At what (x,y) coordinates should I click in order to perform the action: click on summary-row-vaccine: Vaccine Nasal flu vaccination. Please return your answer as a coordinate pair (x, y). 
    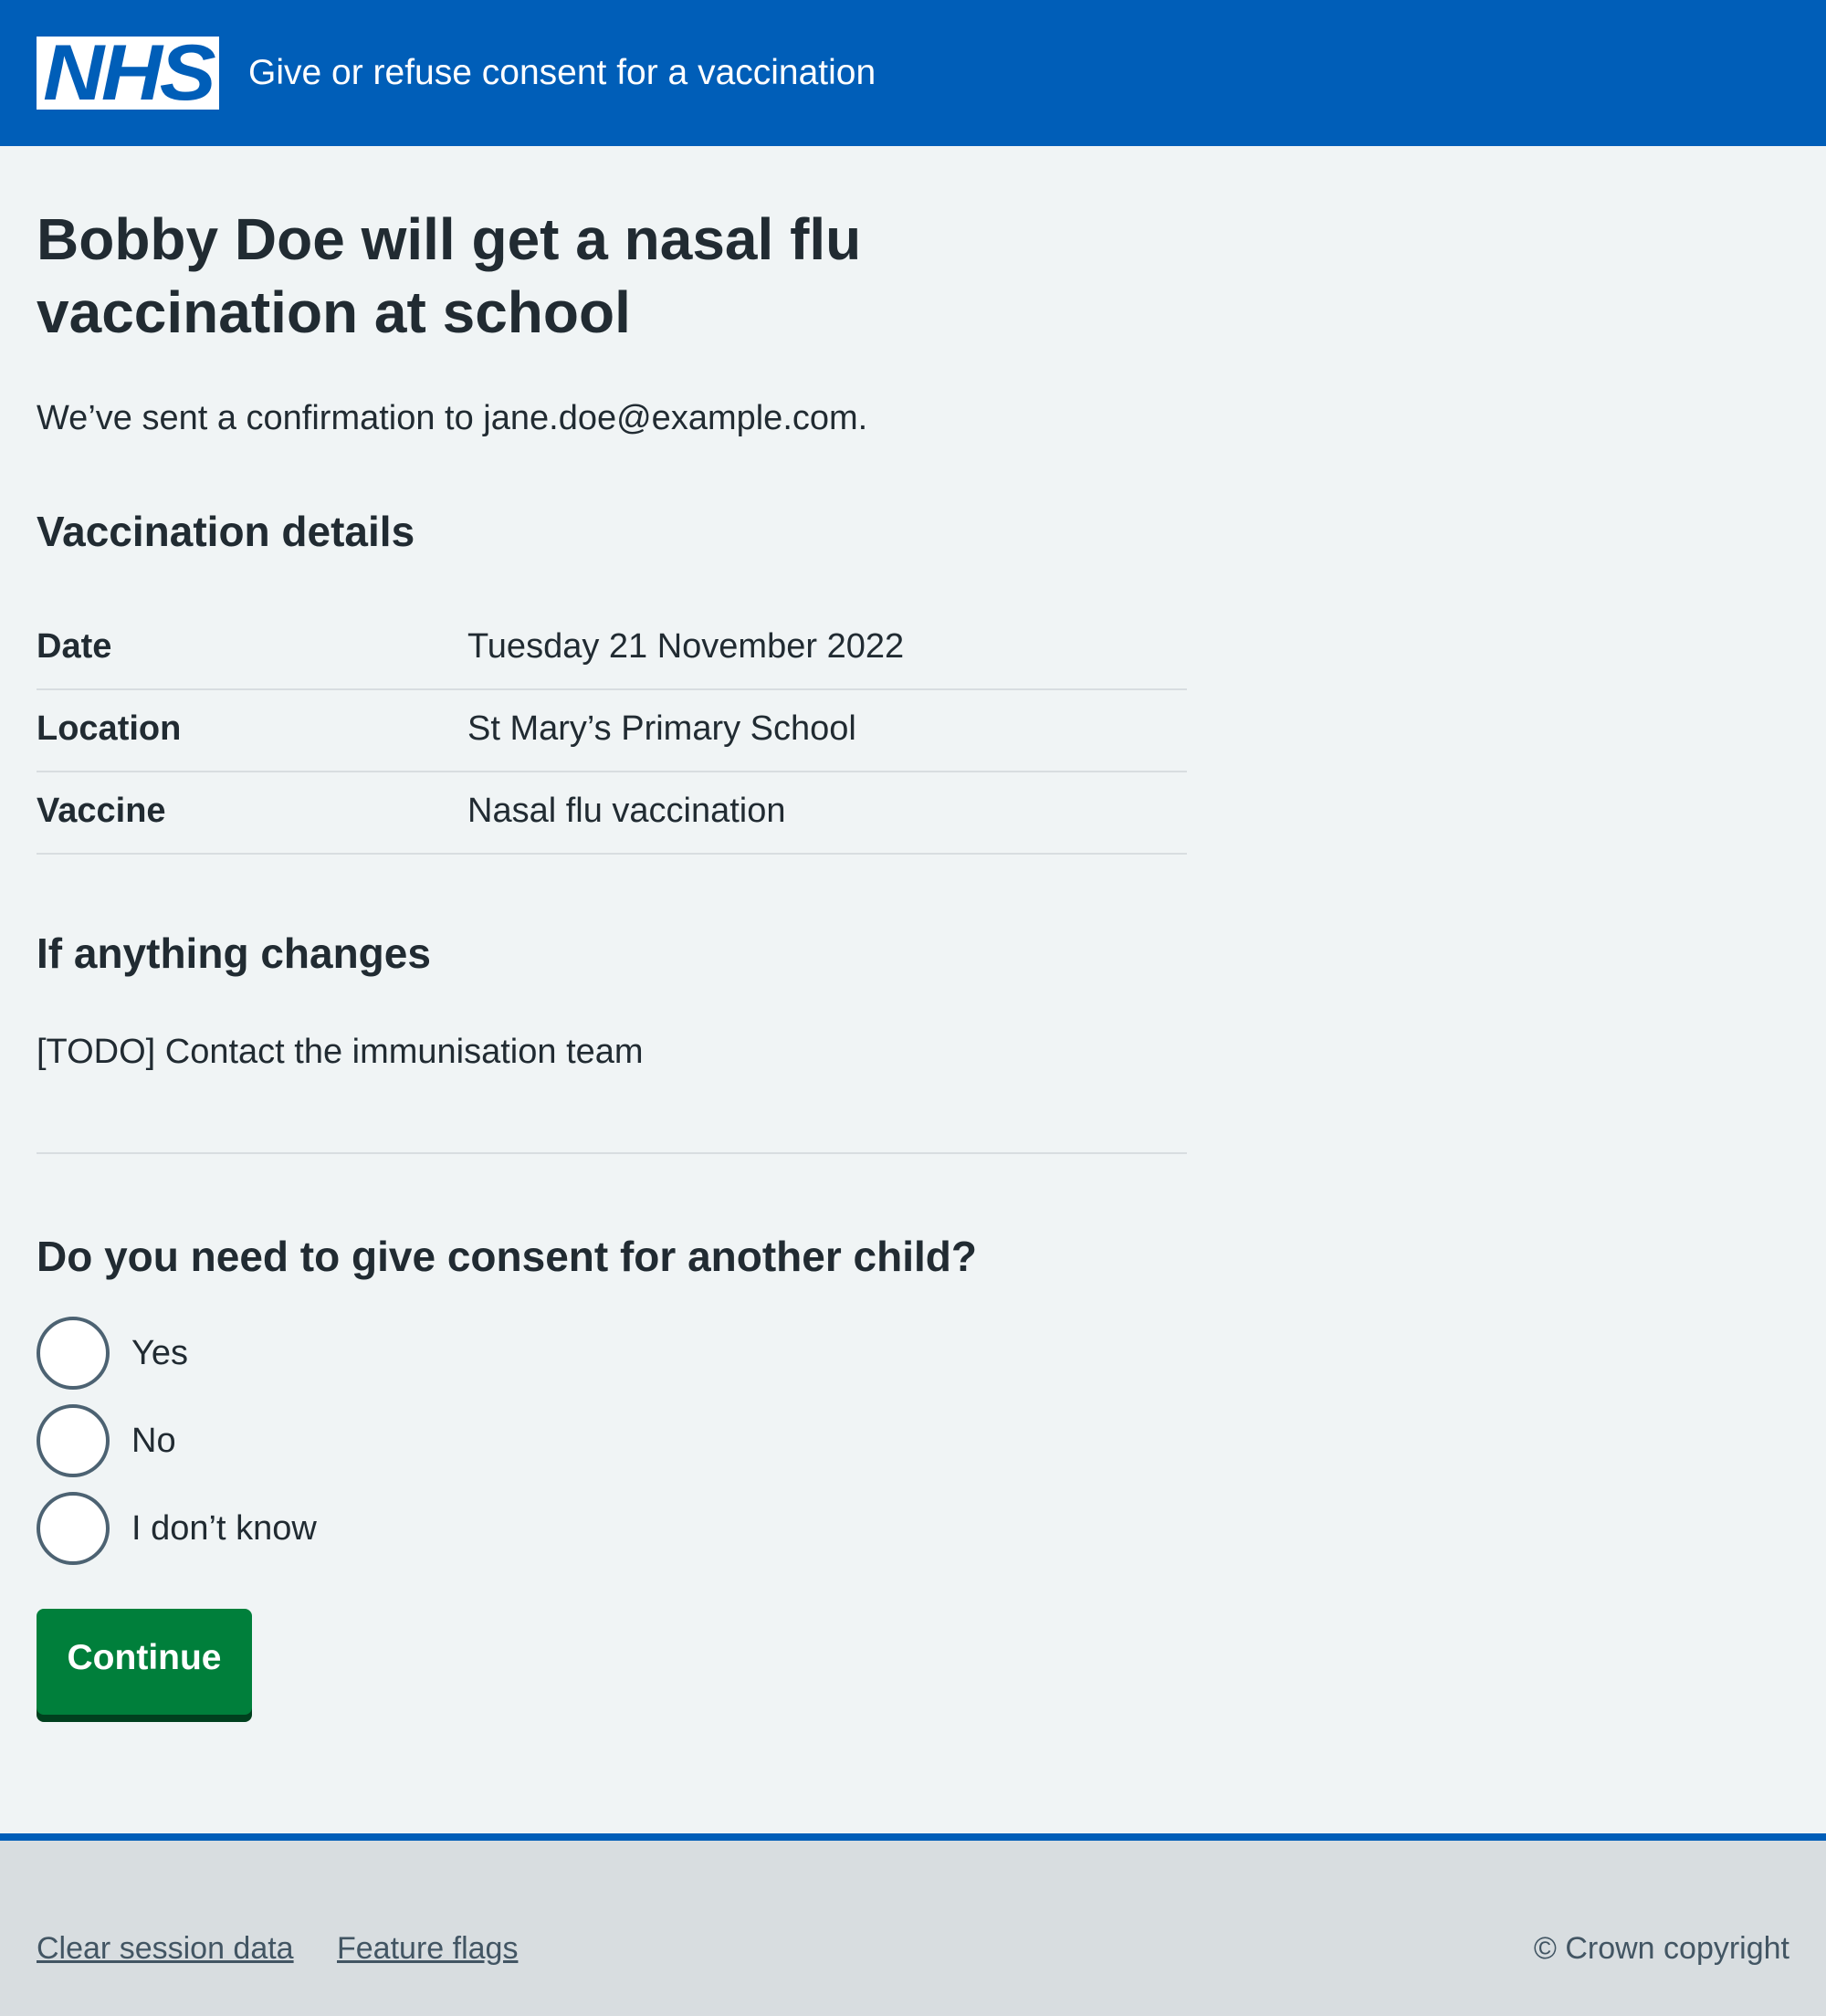
    Looking at the image, I should click on (612, 814).